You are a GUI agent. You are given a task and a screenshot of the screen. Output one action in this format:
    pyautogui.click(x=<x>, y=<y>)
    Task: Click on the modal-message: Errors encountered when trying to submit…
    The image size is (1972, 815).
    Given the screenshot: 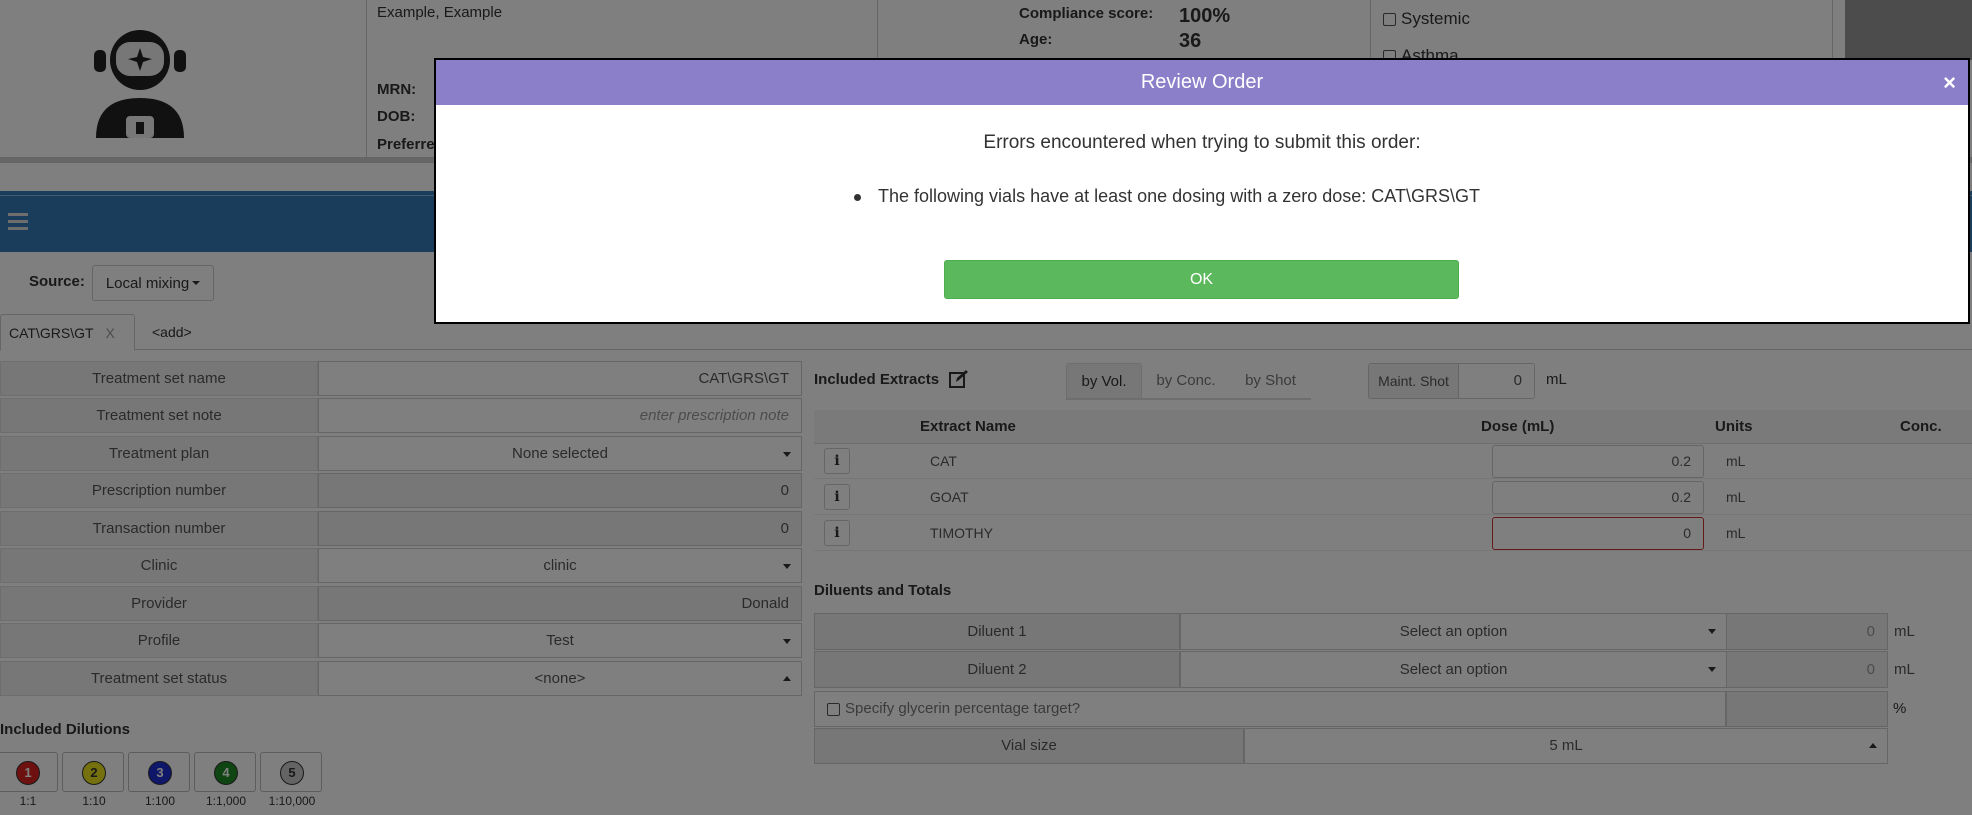 What is the action you would take?
    pyautogui.click(x=1202, y=142)
    